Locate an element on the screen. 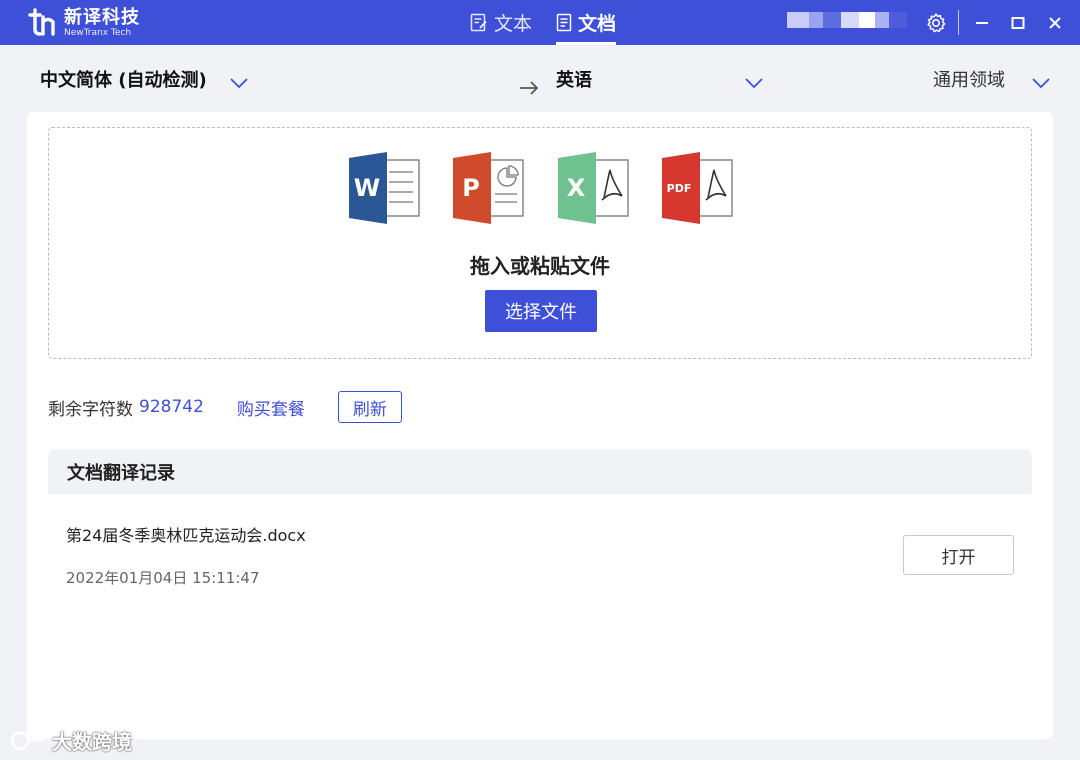 Image resolution: width=1080 pixels, height=760 pixels. domain-select: 通用领域 is located at coordinates (969, 78).